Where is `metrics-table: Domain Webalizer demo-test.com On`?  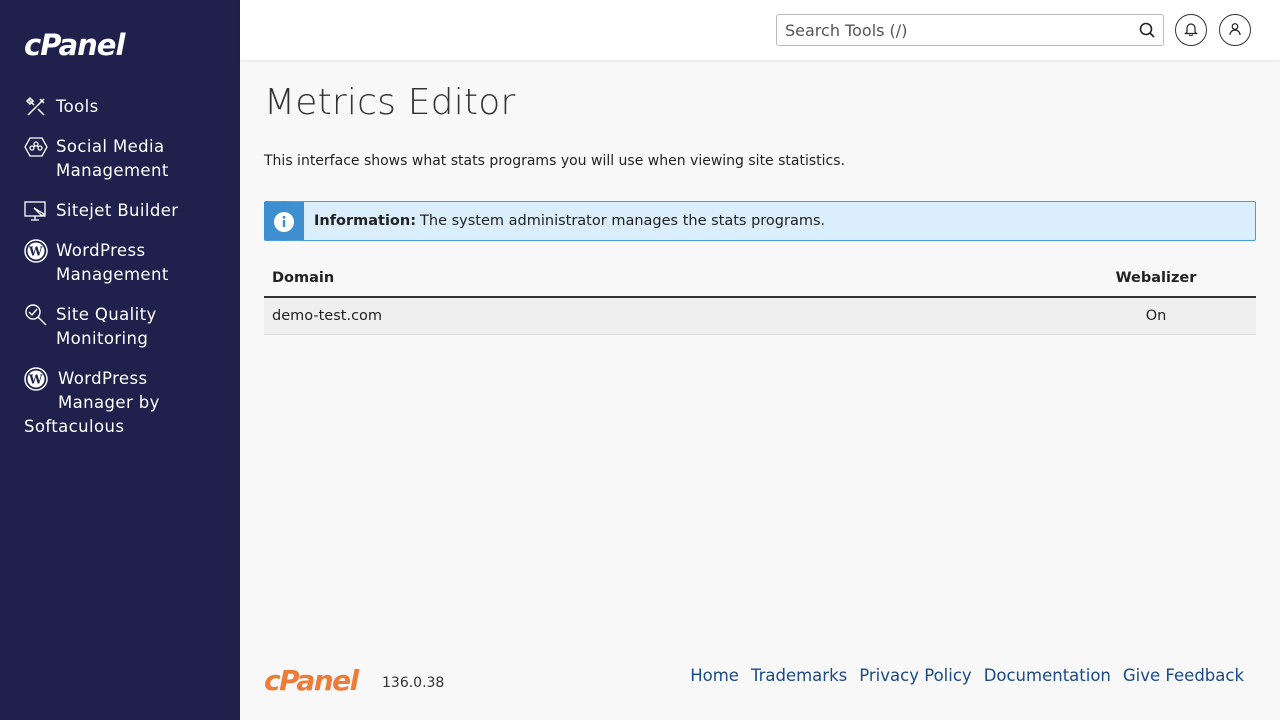
metrics-table: Domain Webalizer demo-test.com On is located at coordinates (760, 297).